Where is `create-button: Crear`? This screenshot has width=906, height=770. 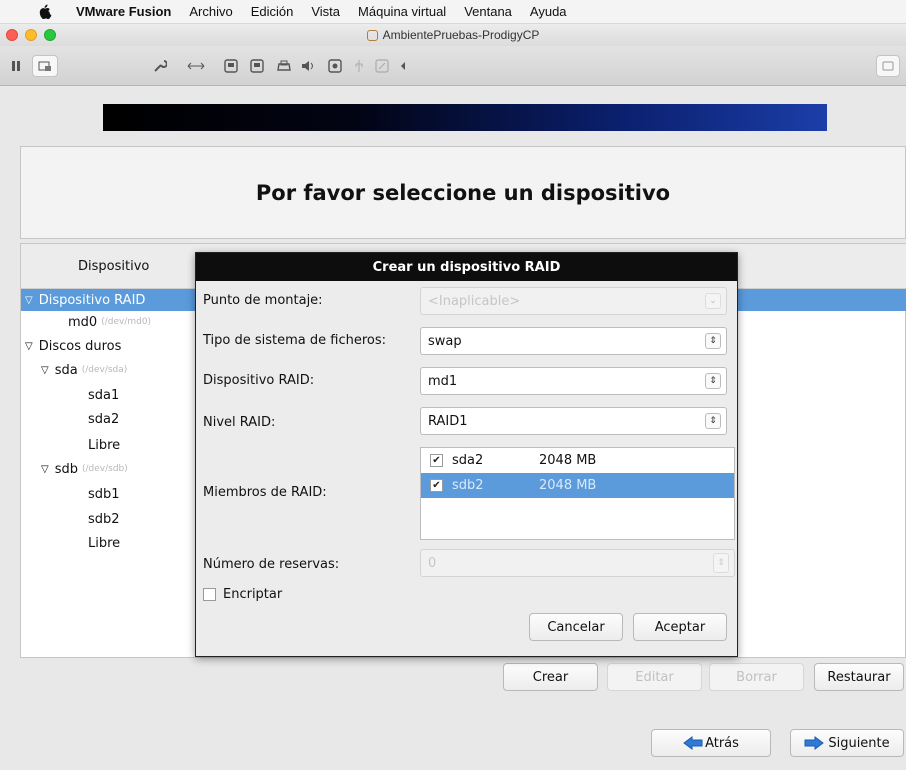
create-button: Crear is located at coordinates (550, 677).